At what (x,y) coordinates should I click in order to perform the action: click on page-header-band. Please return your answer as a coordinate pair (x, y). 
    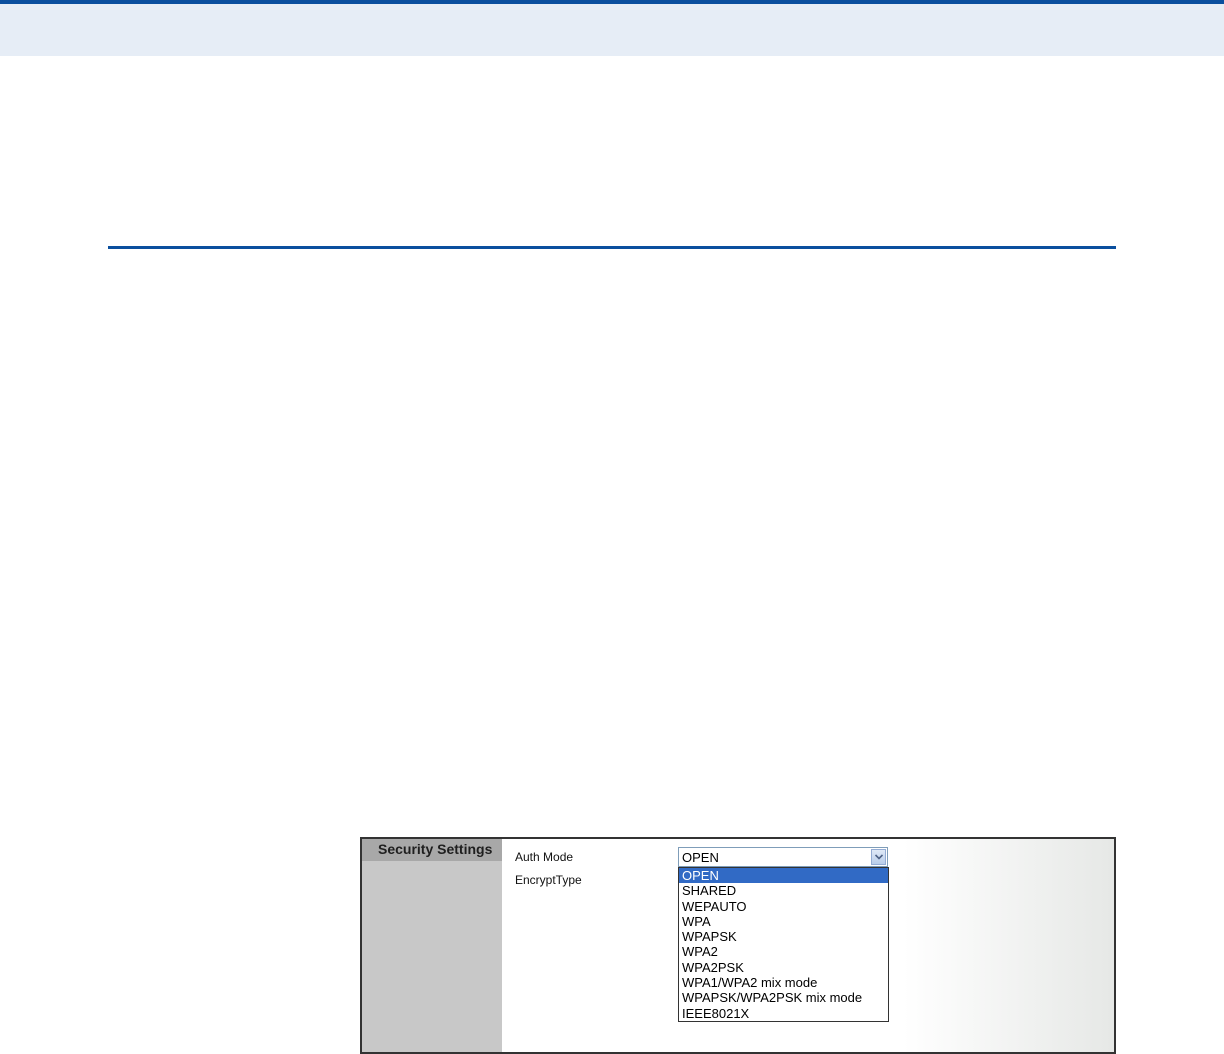
    Looking at the image, I should click on (612, 28).